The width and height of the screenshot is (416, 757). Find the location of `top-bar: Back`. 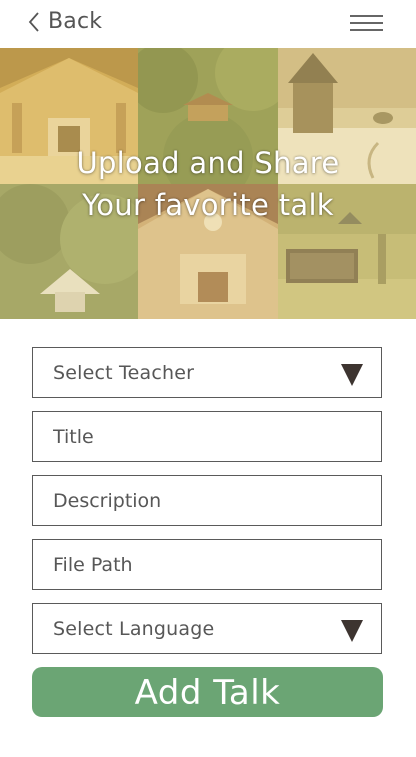

top-bar: Back is located at coordinates (208, 24).